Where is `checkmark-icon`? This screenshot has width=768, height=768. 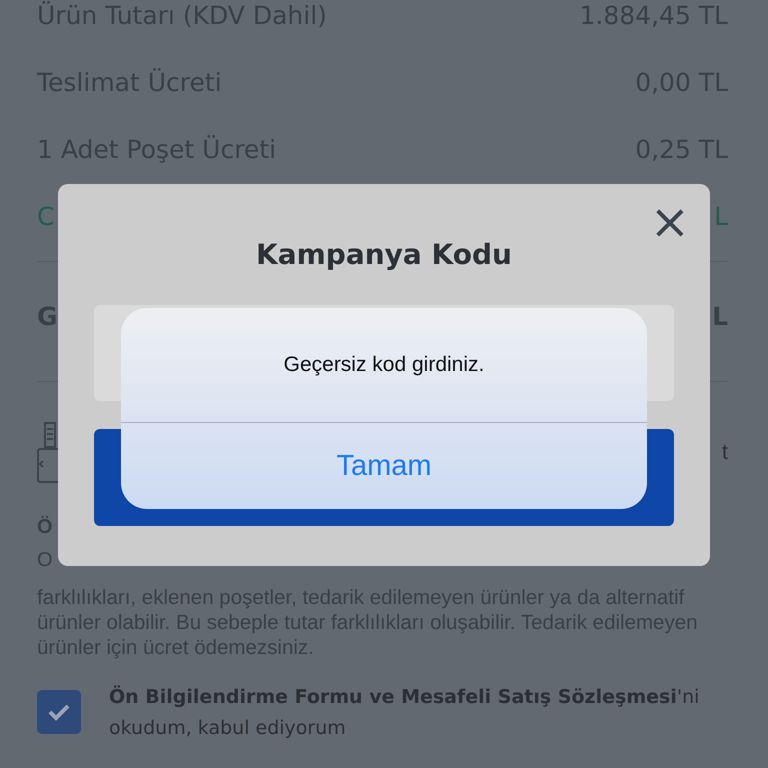
checkmark-icon is located at coordinates (59, 712).